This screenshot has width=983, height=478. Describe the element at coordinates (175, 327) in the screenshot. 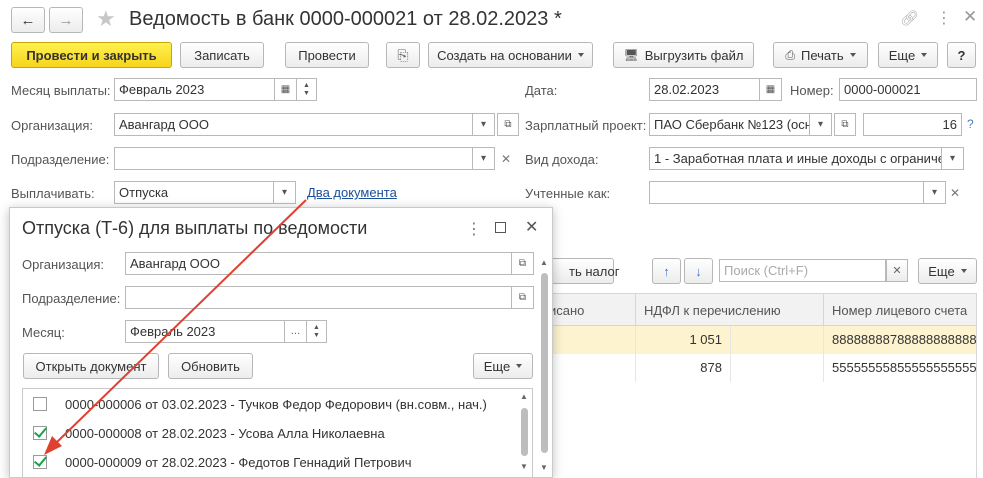

I see `annotation-arrow` at that location.